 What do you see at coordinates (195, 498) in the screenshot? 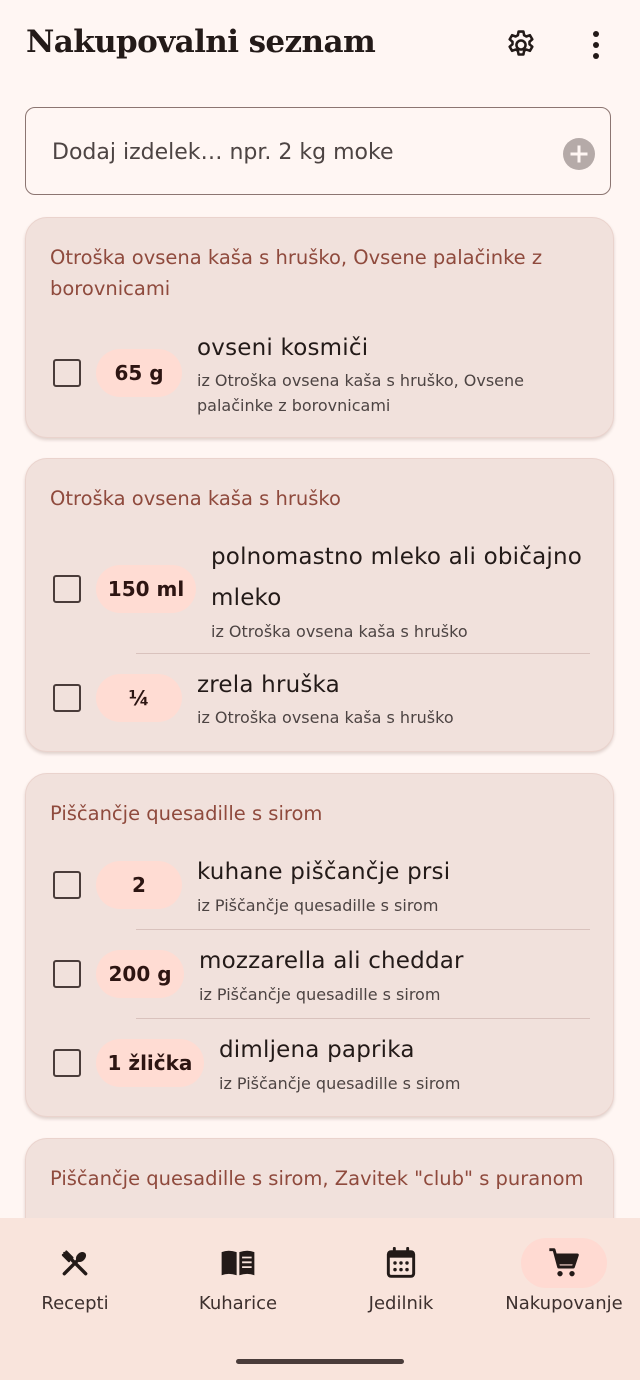
I see `group-title: Otroška ovsena kaša s hruško` at bounding box center [195, 498].